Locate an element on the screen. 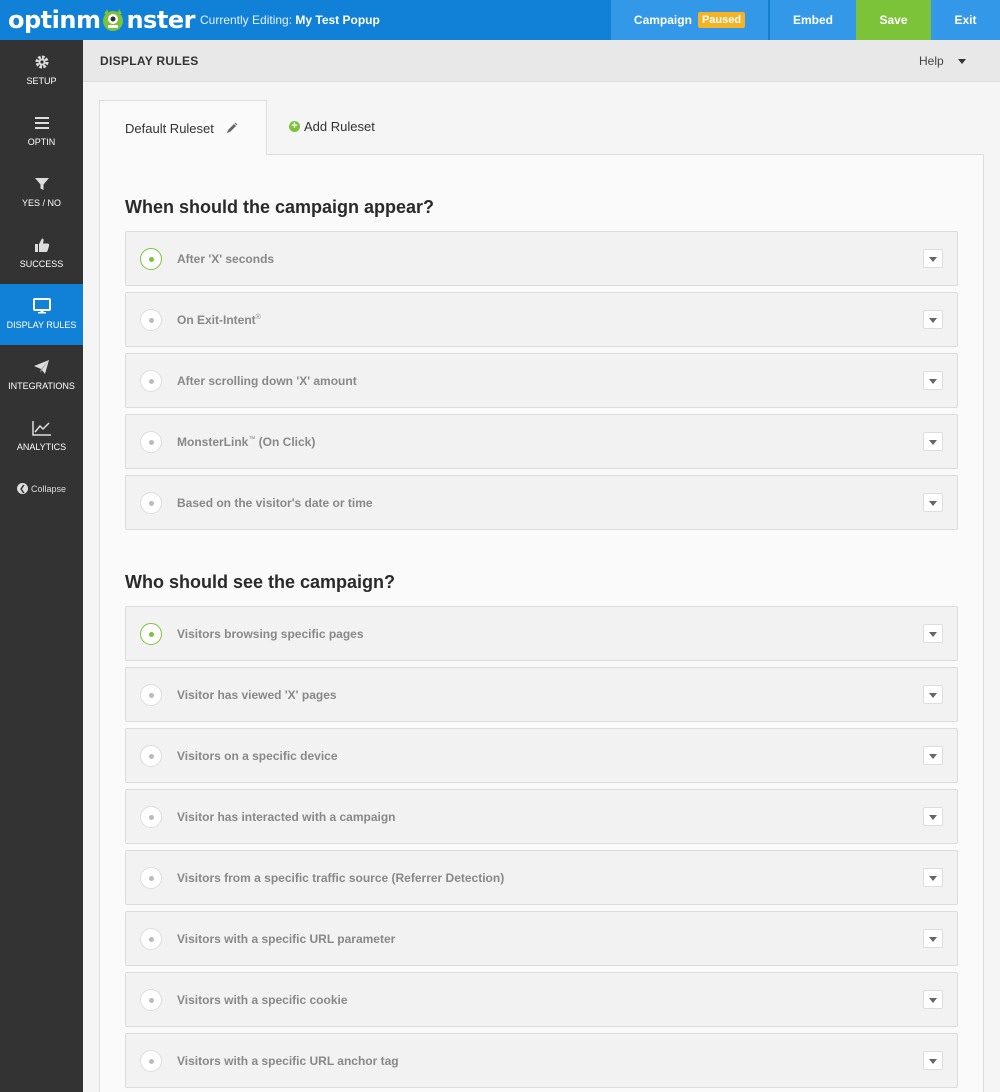  sidebar-item-label: Integrations is located at coordinates (41, 386).